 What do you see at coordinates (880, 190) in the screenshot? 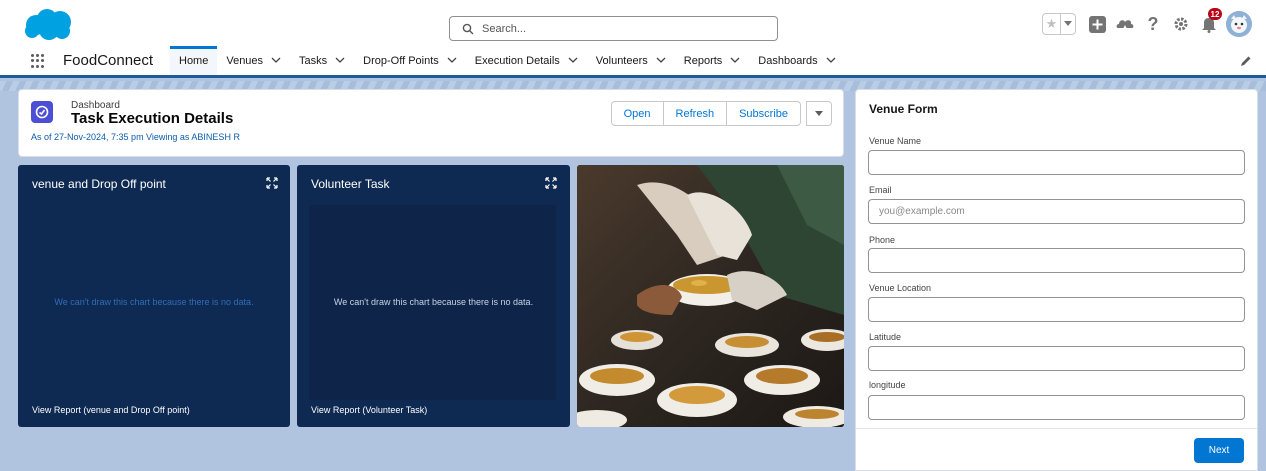
I see `email-label: Email` at bounding box center [880, 190].